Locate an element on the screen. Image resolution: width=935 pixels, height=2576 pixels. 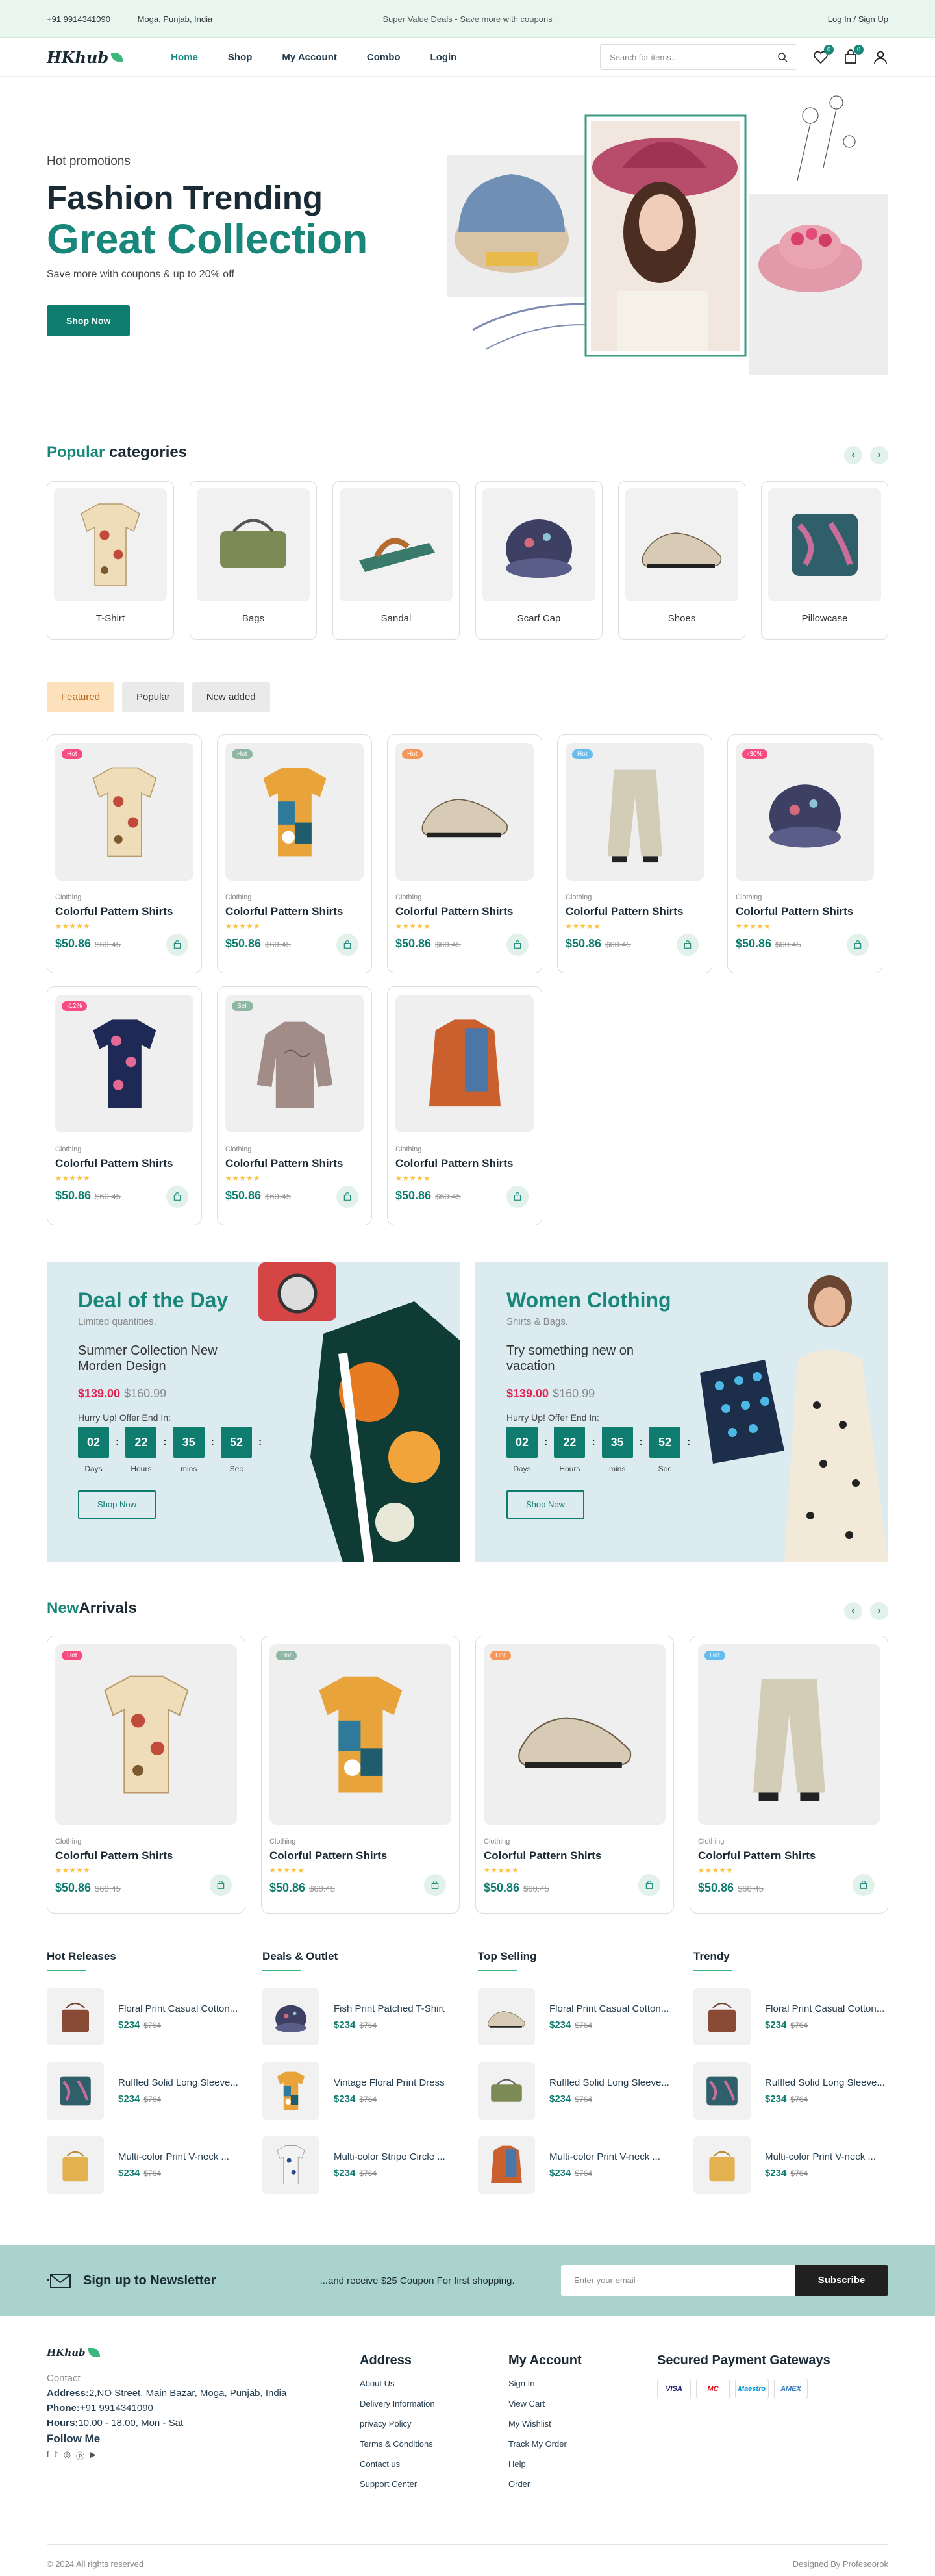
footer-link: Contact us is located at coordinates (397, 2464).